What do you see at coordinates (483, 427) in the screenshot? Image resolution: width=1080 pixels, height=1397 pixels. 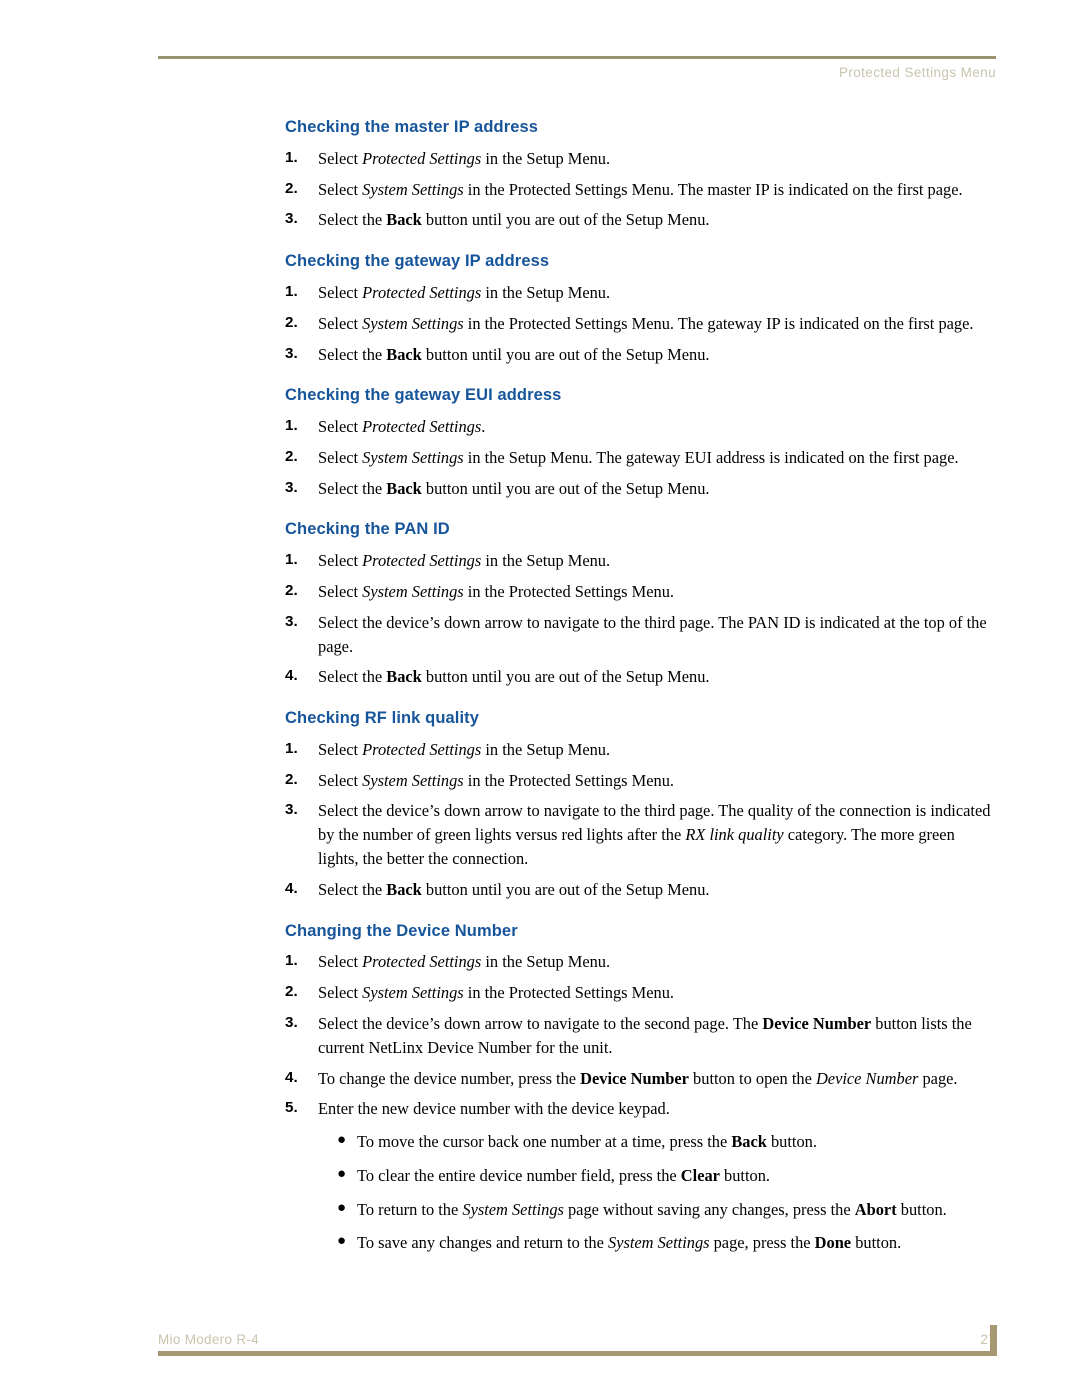 I see `text-run: .` at bounding box center [483, 427].